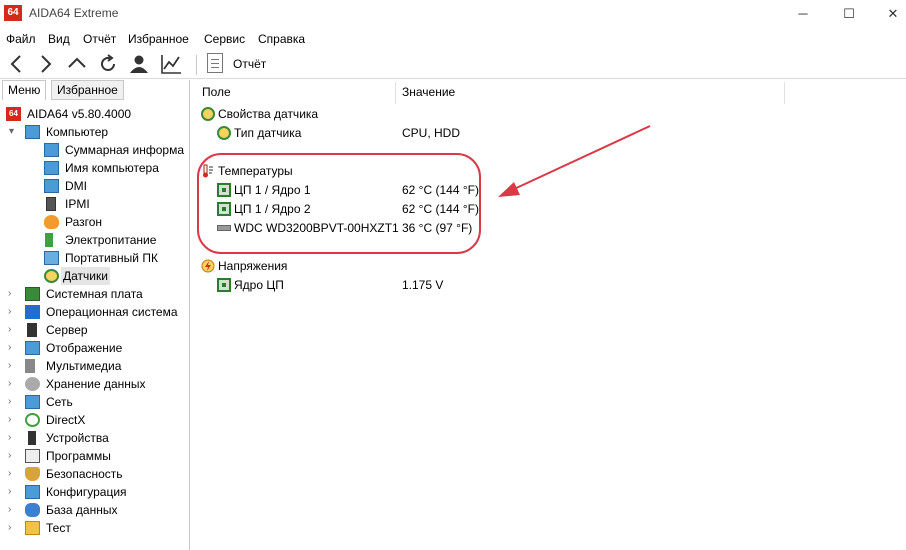 The height and width of the screenshot is (550, 906). What do you see at coordinates (32, 312) in the screenshot?
I see `windows-icon` at bounding box center [32, 312].